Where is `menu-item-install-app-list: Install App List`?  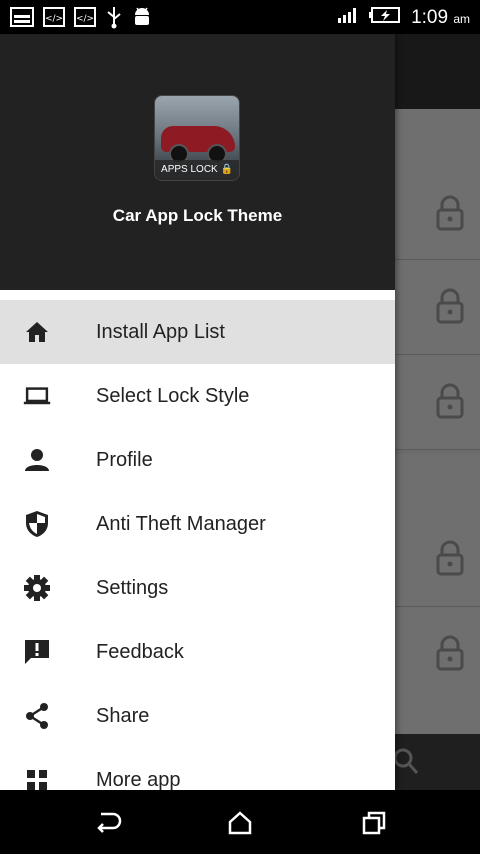
menu-item-install-app-list: Install App List is located at coordinates (197, 332).